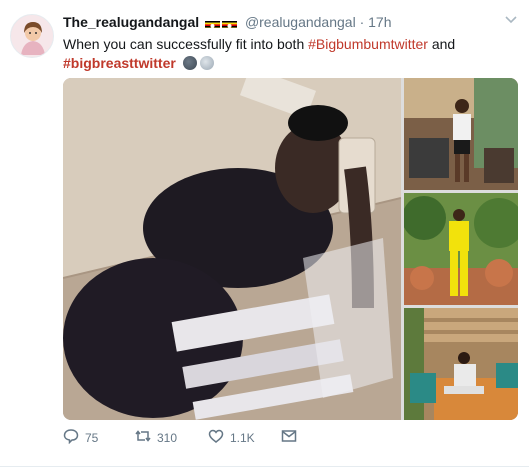 The height and width of the screenshot is (467, 529). Describe the element at coordinates (441, 44) in the screenshot. I see `tweet-text-part: and` at that location.